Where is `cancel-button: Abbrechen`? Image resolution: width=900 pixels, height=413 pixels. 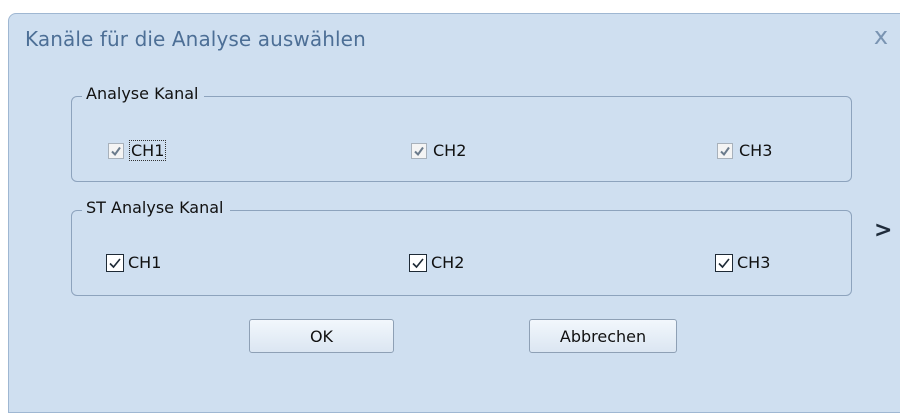
cancel-button: Abbrechen is located at coordinates (603, 336).